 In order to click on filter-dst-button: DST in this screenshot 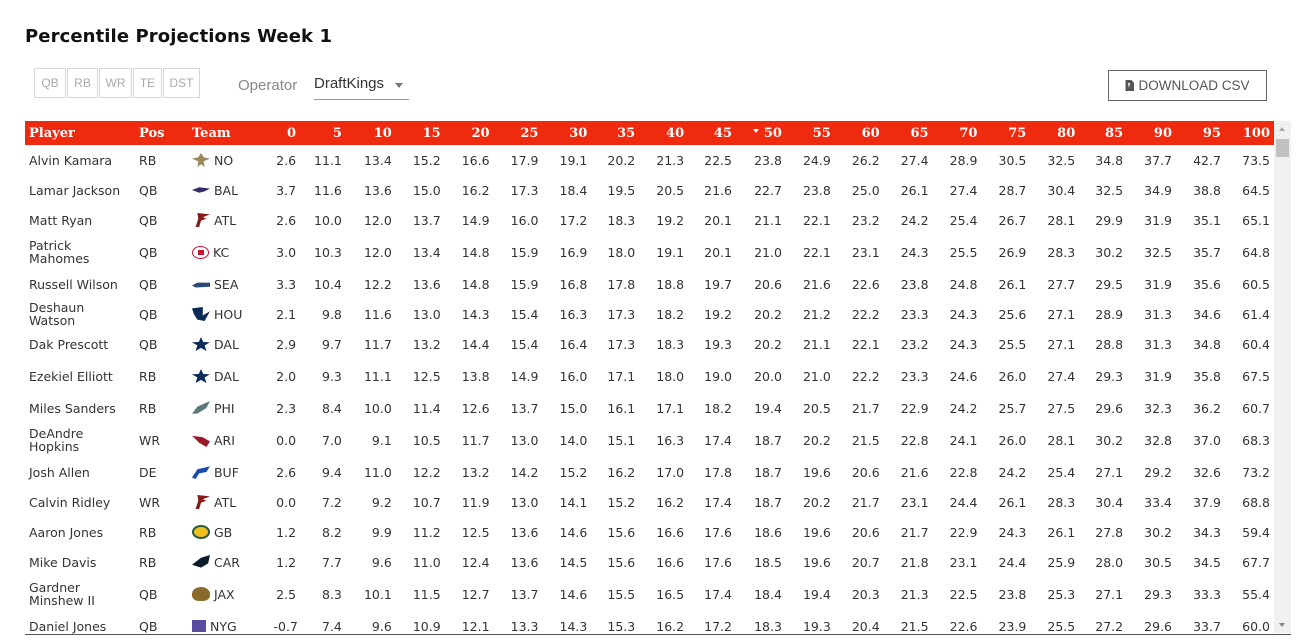, I will do `click(181, 83)`.